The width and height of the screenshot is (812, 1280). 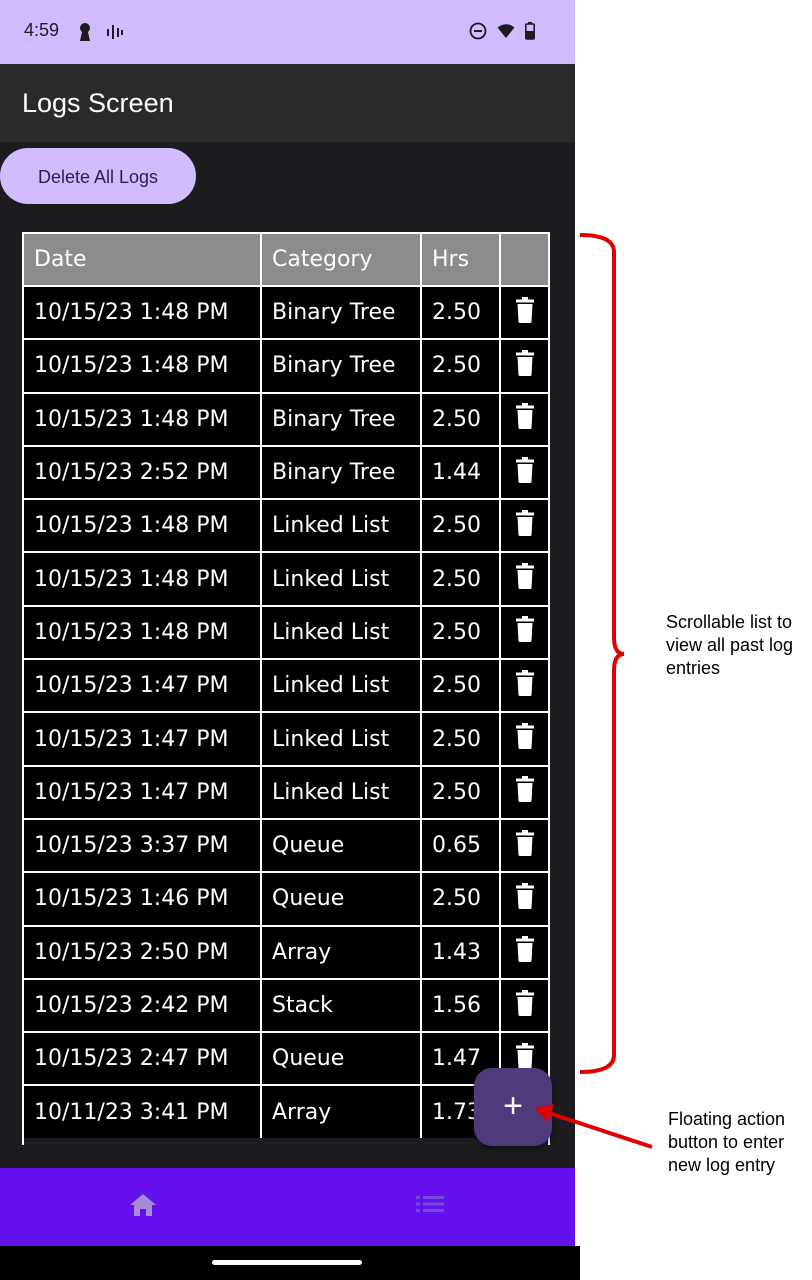 I want to click on cell-hrs: 1.43, so click(x=461, y=952).